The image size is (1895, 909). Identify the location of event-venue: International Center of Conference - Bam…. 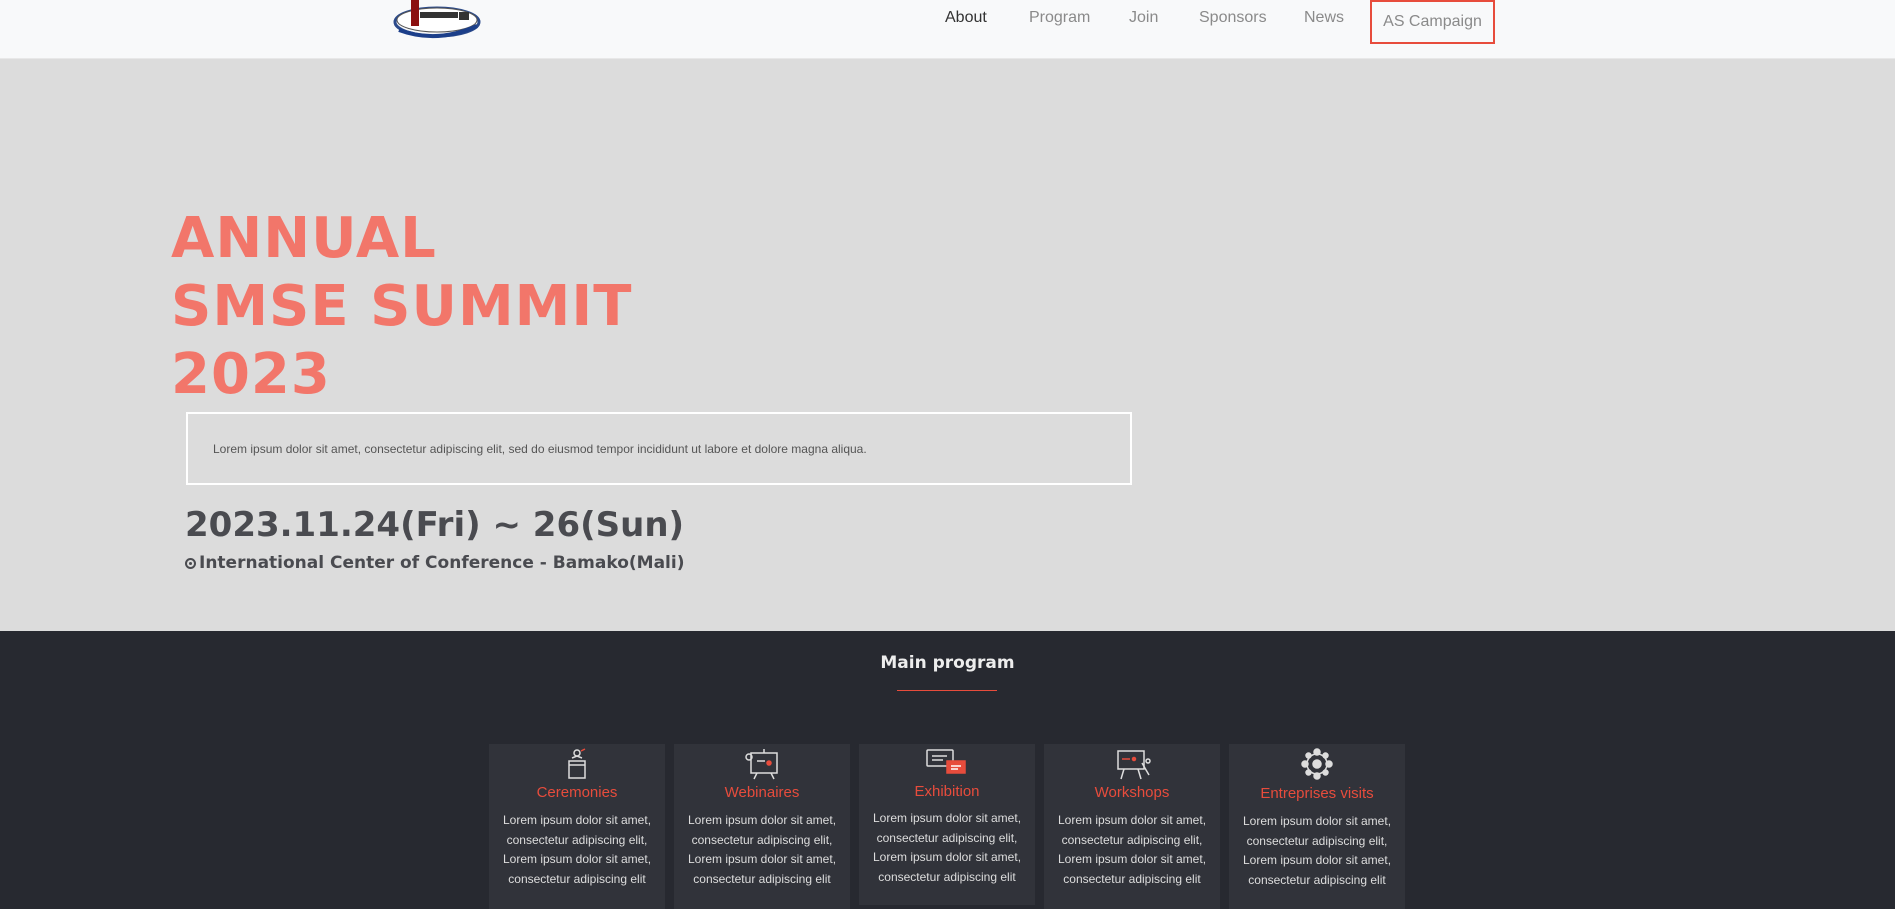
(434, 563).